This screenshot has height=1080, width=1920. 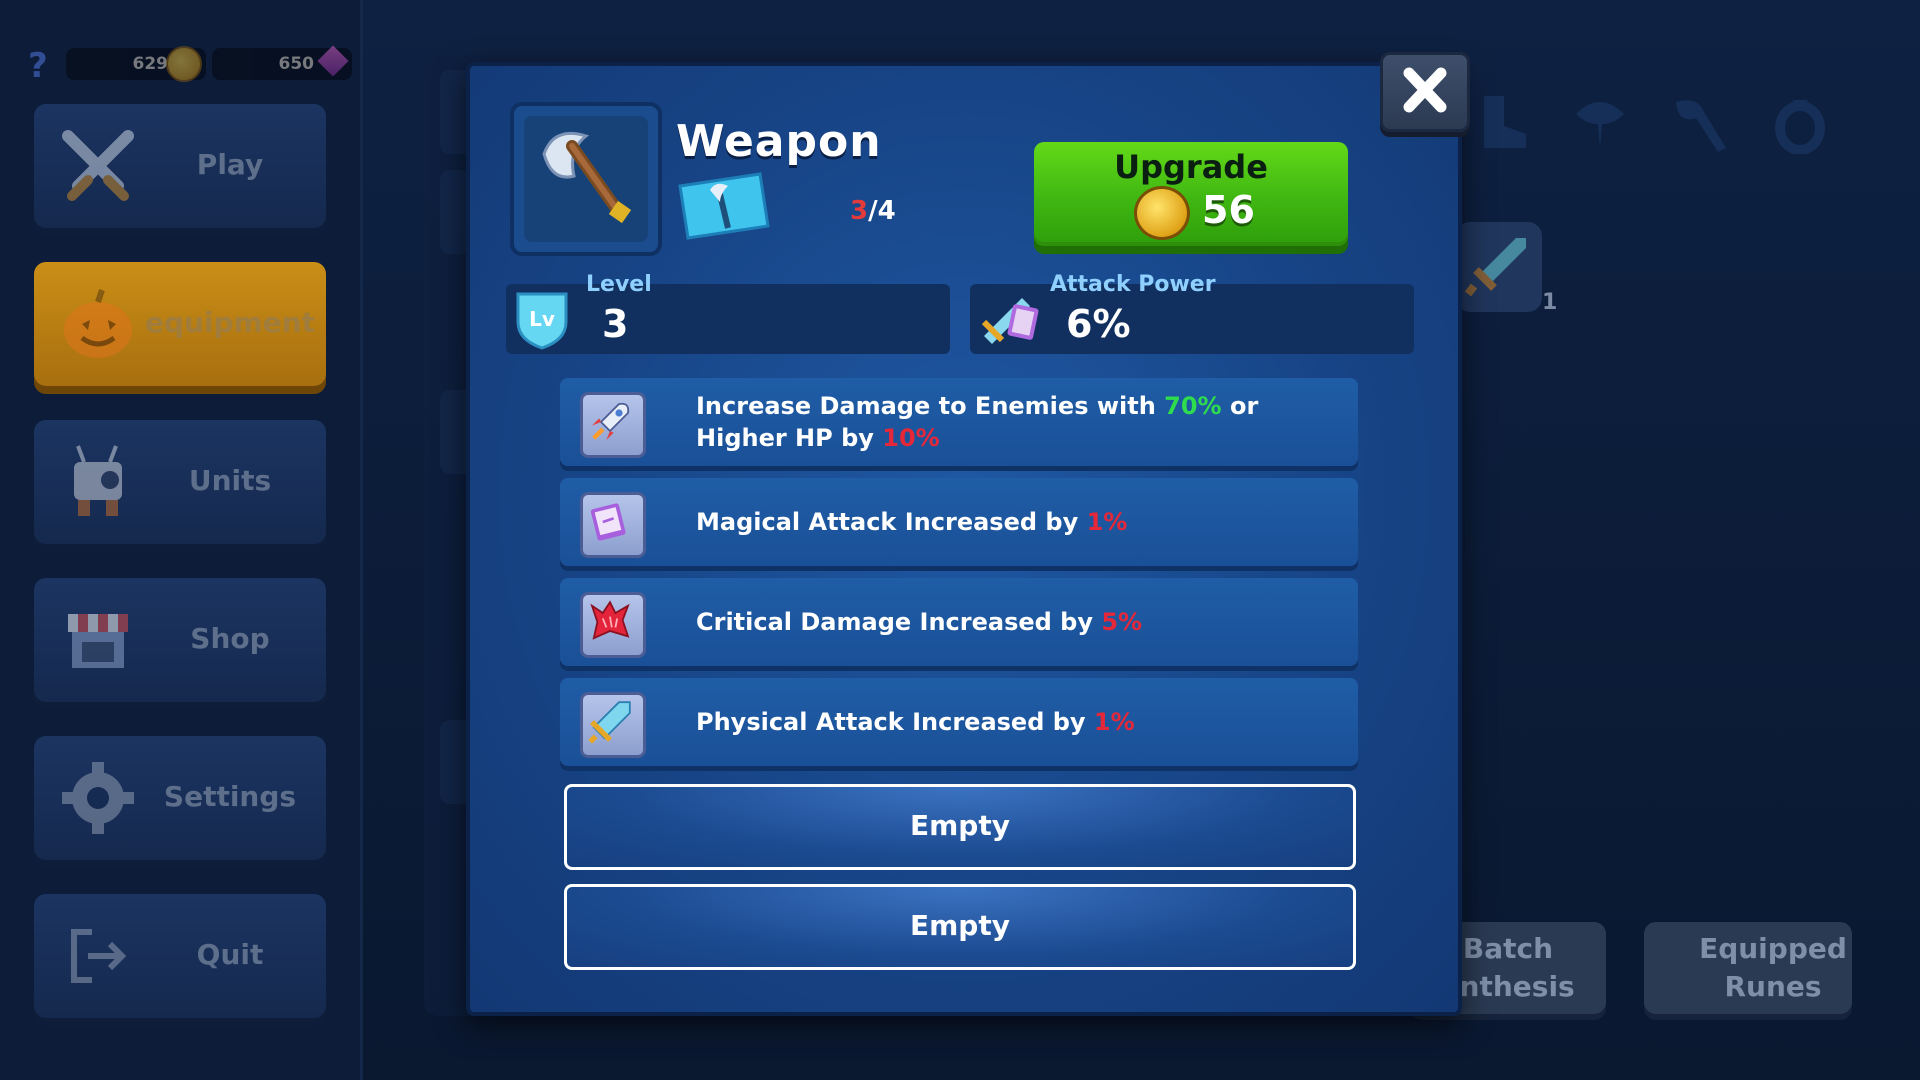 What do you see at coordinates (180, 956) in the screenshot?
I see `nav-quit-button: Quit` at bounding box center [180, 956].